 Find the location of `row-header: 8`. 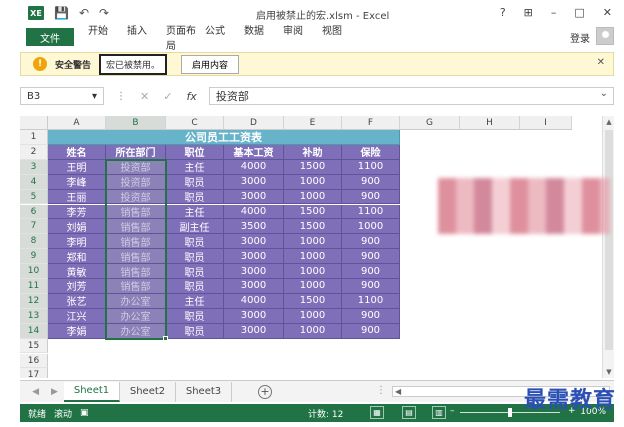

row-header: 8 is located at coordinates (34, 242).